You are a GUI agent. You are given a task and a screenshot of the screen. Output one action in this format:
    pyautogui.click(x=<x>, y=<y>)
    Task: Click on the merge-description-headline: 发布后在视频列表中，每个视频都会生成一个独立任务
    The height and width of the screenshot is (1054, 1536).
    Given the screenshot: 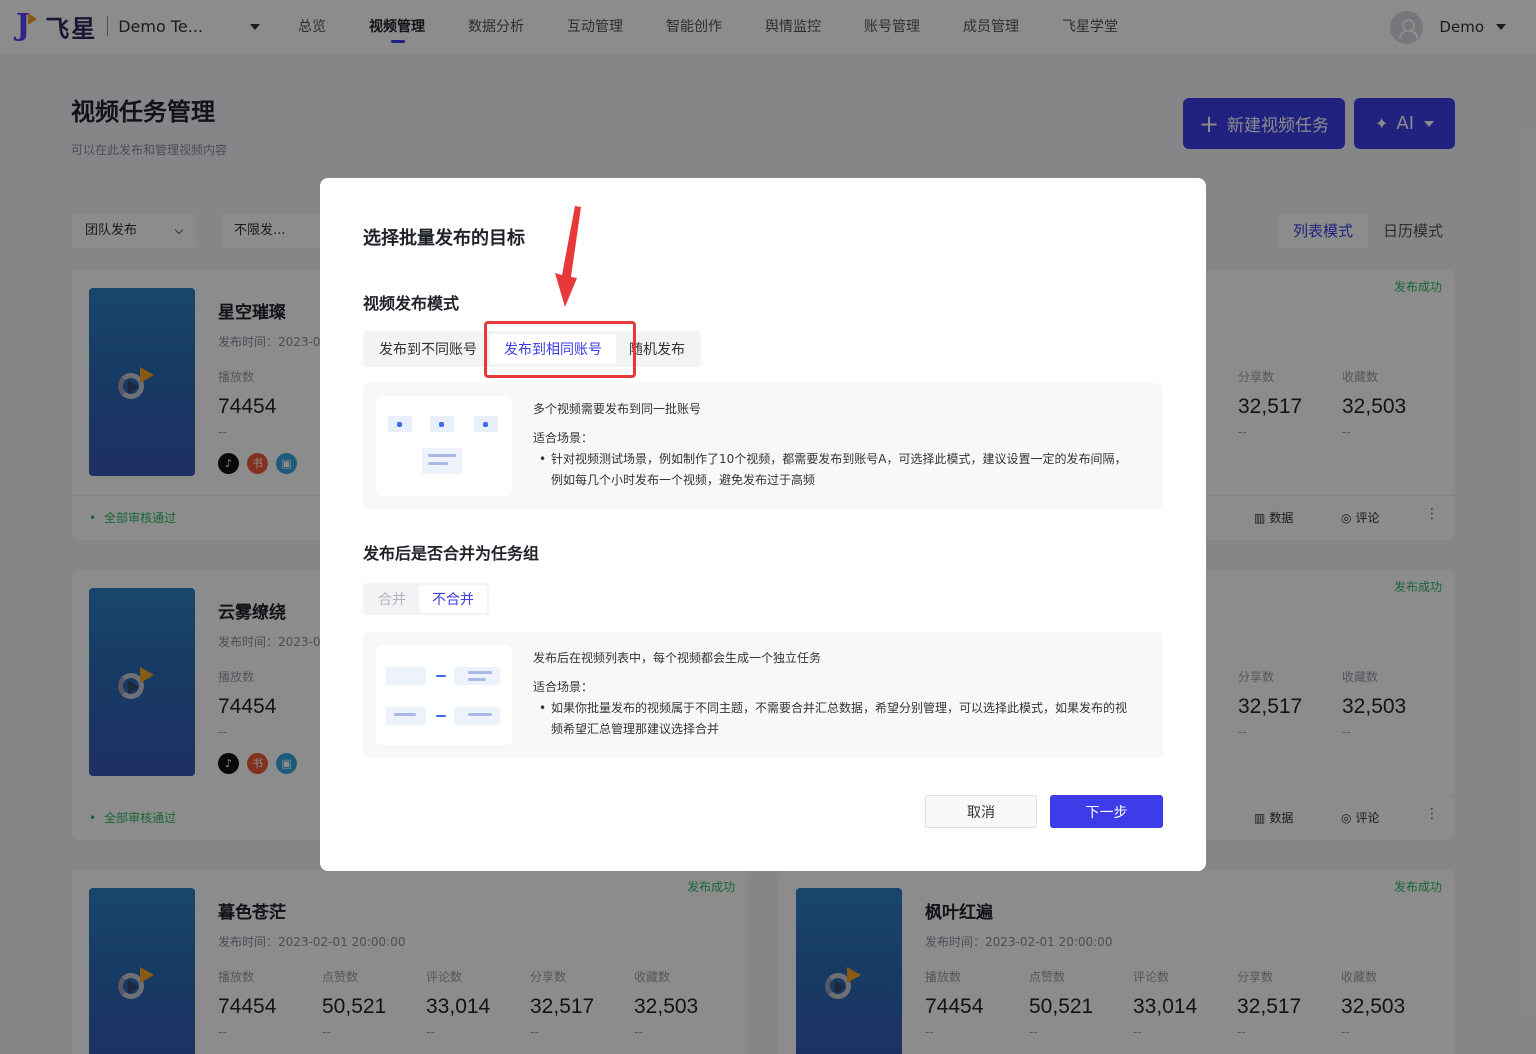 What is the action you would take?
    pyautogui.click(x=677, y=658)
    